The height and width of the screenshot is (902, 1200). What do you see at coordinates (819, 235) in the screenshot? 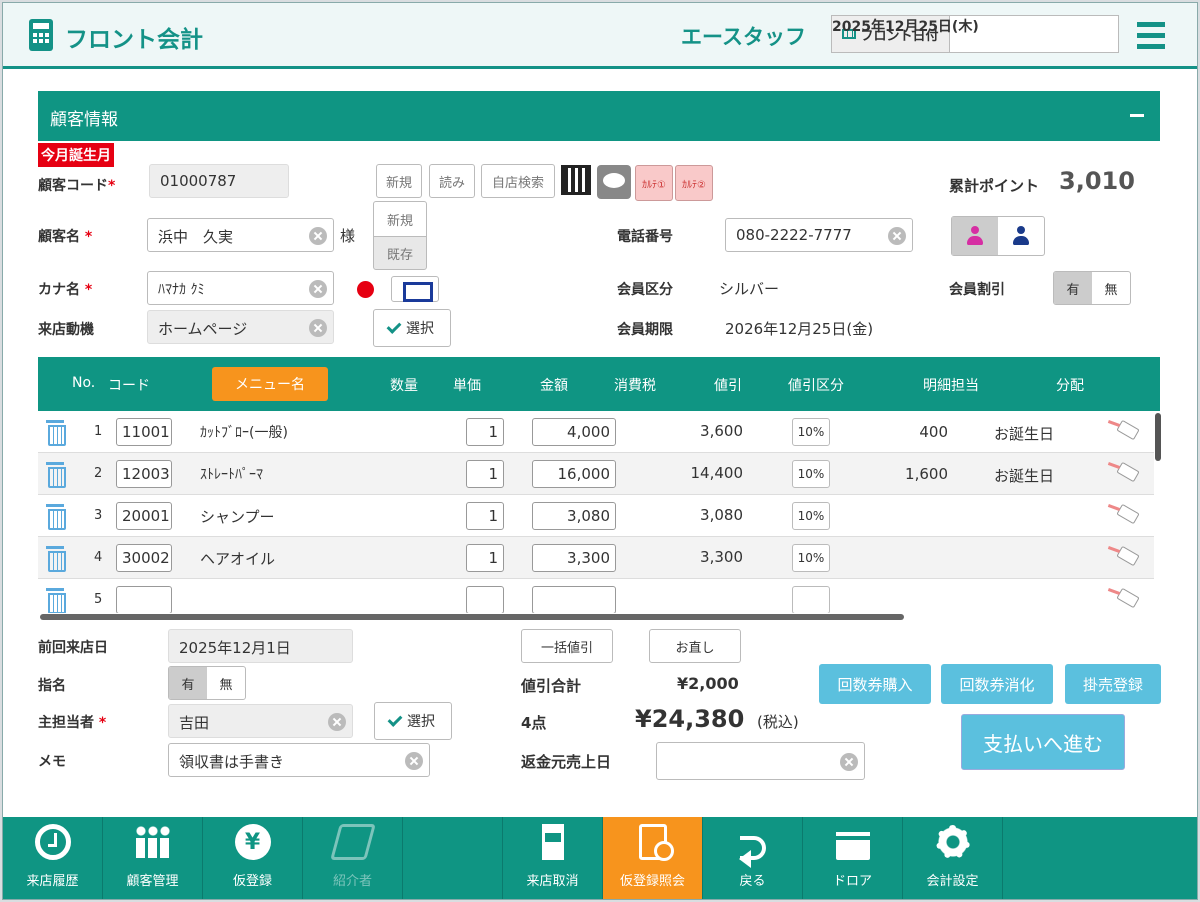
I see `phone-input: 080-2222-7777` at bounding box center [819, 235].